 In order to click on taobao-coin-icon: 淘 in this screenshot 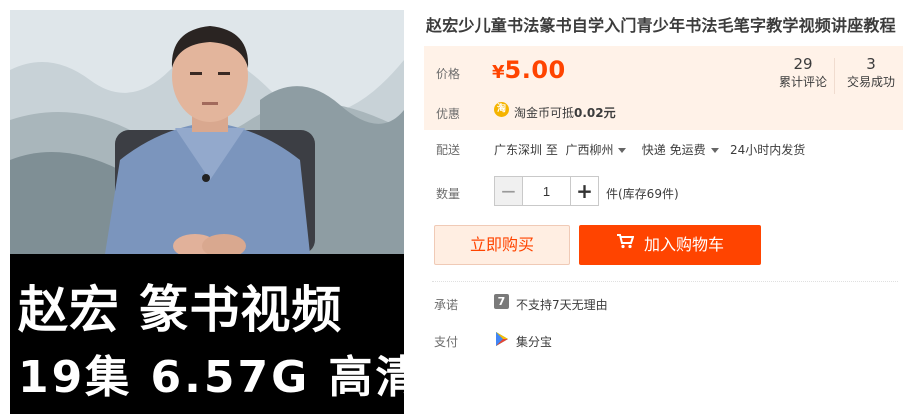, I will do `click(501, 109)`.